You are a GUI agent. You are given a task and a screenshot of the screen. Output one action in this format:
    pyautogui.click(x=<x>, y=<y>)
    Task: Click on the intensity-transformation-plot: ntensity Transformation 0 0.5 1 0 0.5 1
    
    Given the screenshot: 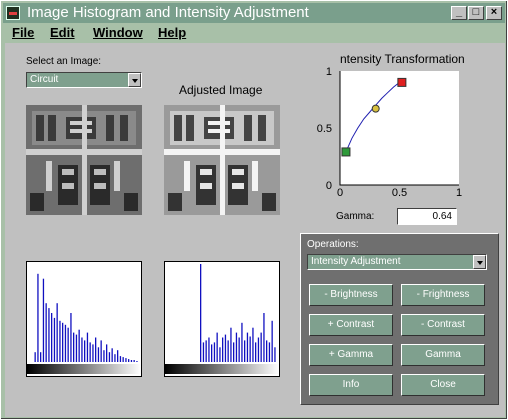 What is the action you would take?
    pyautogui.click(x=400, y=126)
    